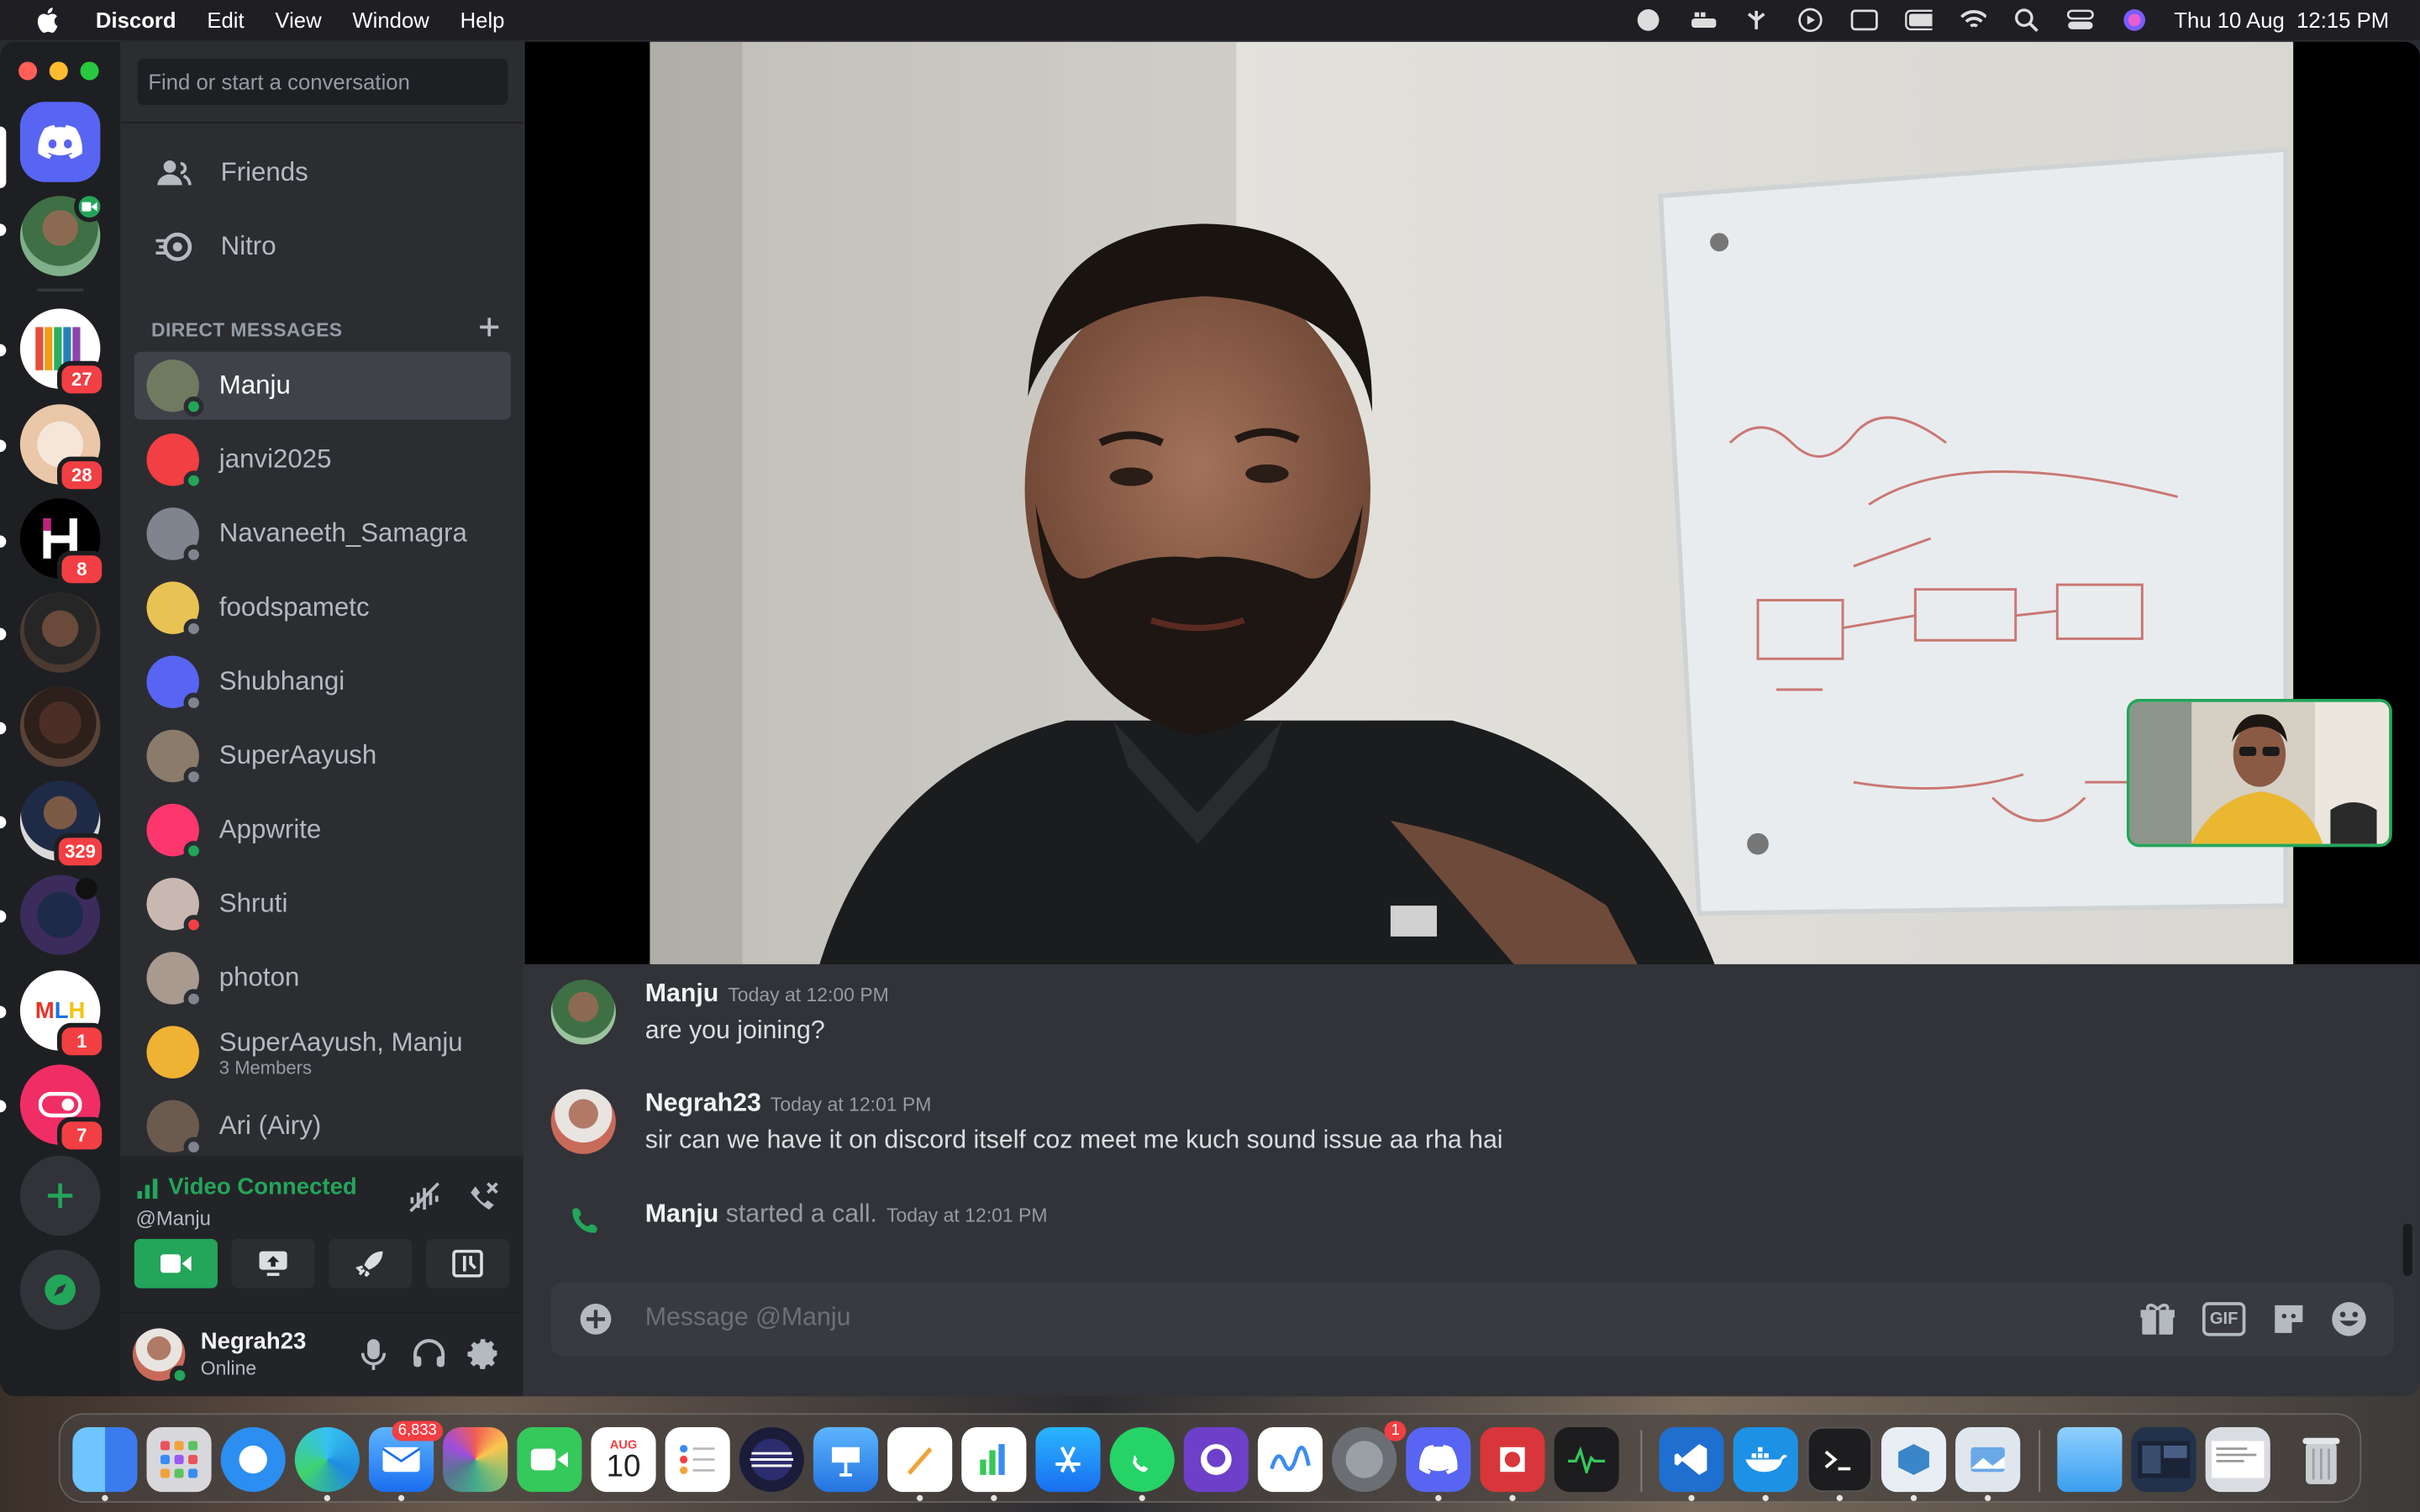 The image size is (2420, 1512). Describe the element at coordinates (327, 1459) in the screenshot. I see `edge-icon` at that location.